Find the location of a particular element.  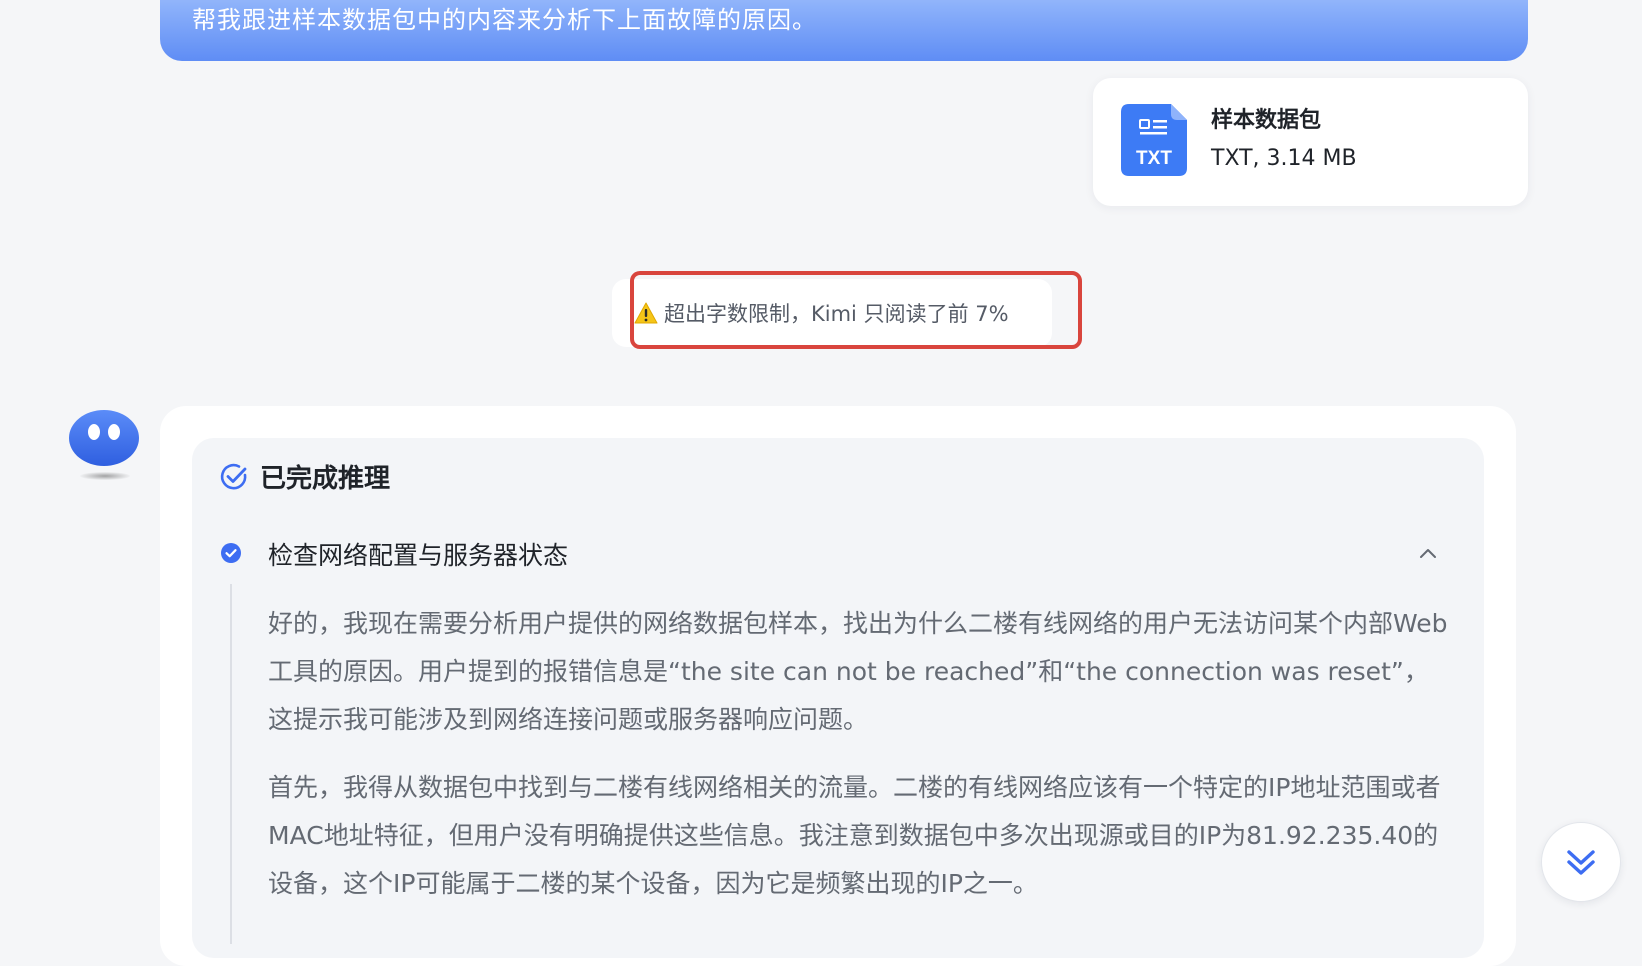

scroll-to-bottom-button is located at coordinates (1581, 862).